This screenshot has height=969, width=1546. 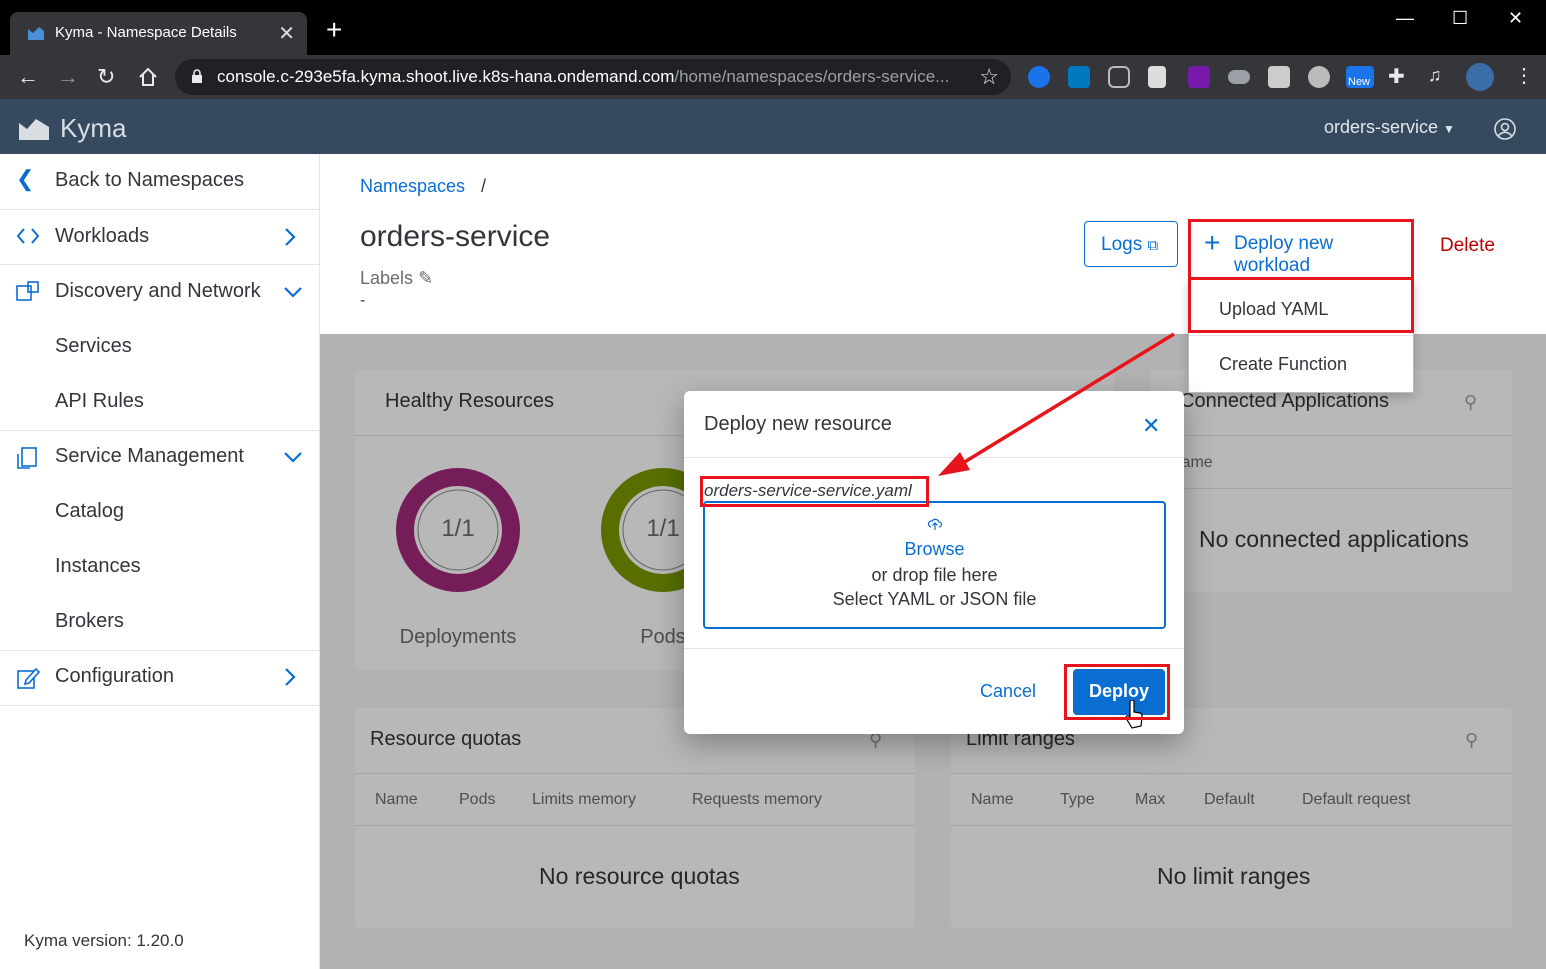 What do you see at coordinates (334, 30) in the screenshot?
I see `new-tab-icon: +` at bounding box center [334, 30].